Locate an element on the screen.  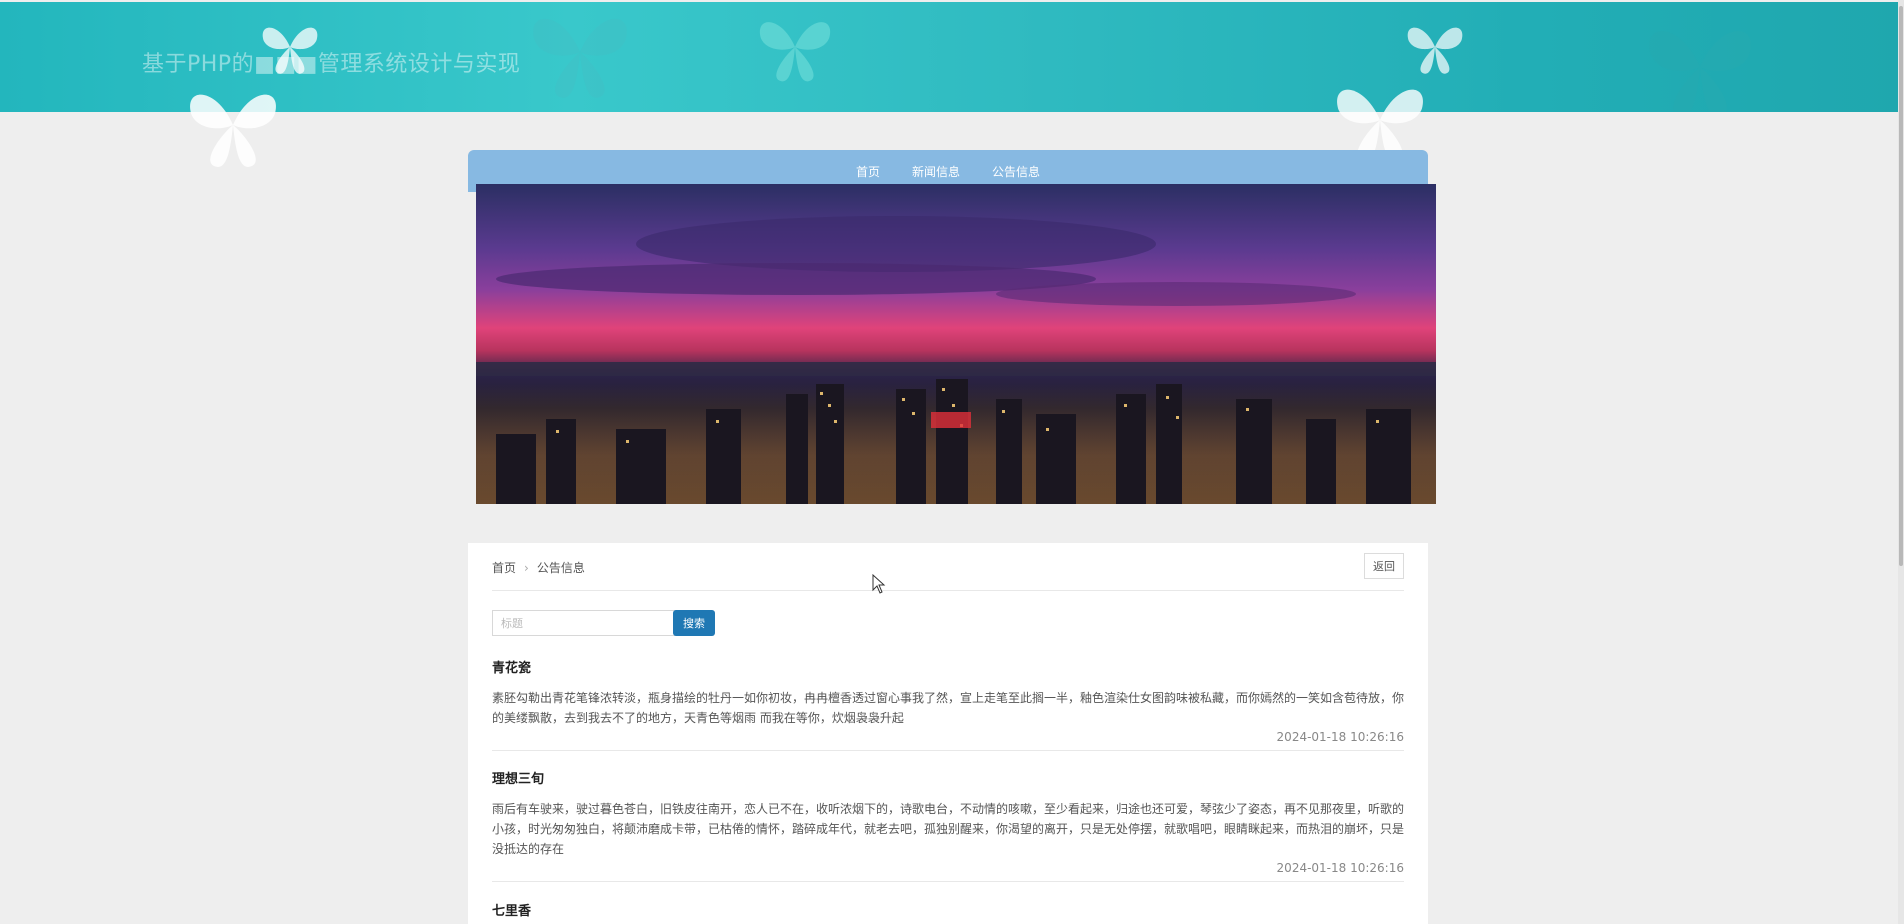
title-search-input is located at coordinates (585, 623).